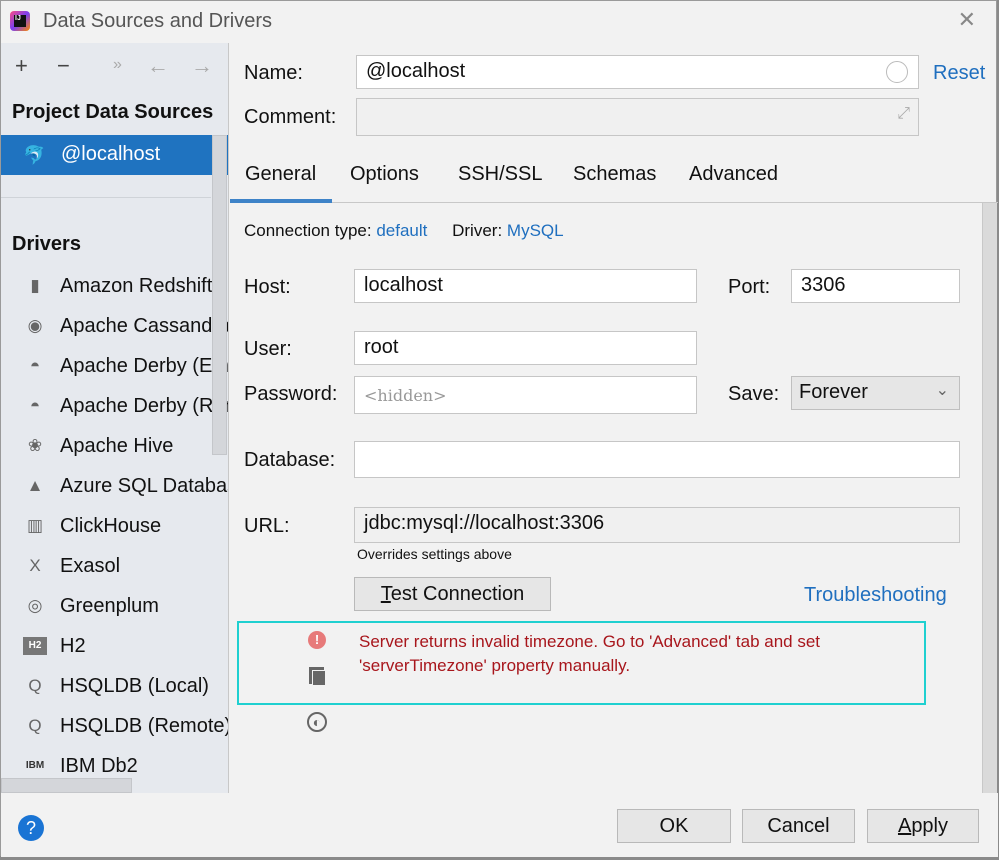 This screenshot has width=999, height=860. I want to click on sidebar-vertical-scrollbar, so click(219, 295).